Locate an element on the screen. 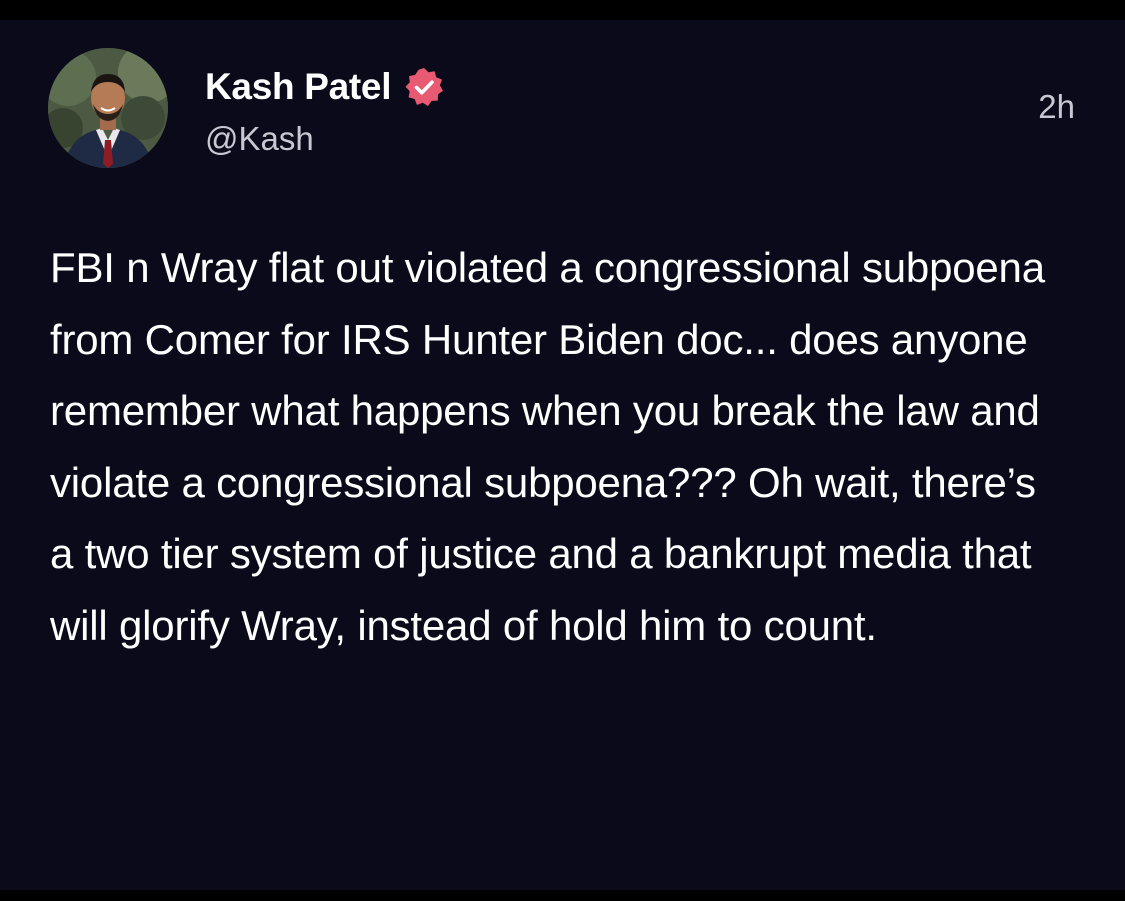 The height and width of the screenshot is (901, 1125). author-handle: @Kash is located at coordinates (259, 139).